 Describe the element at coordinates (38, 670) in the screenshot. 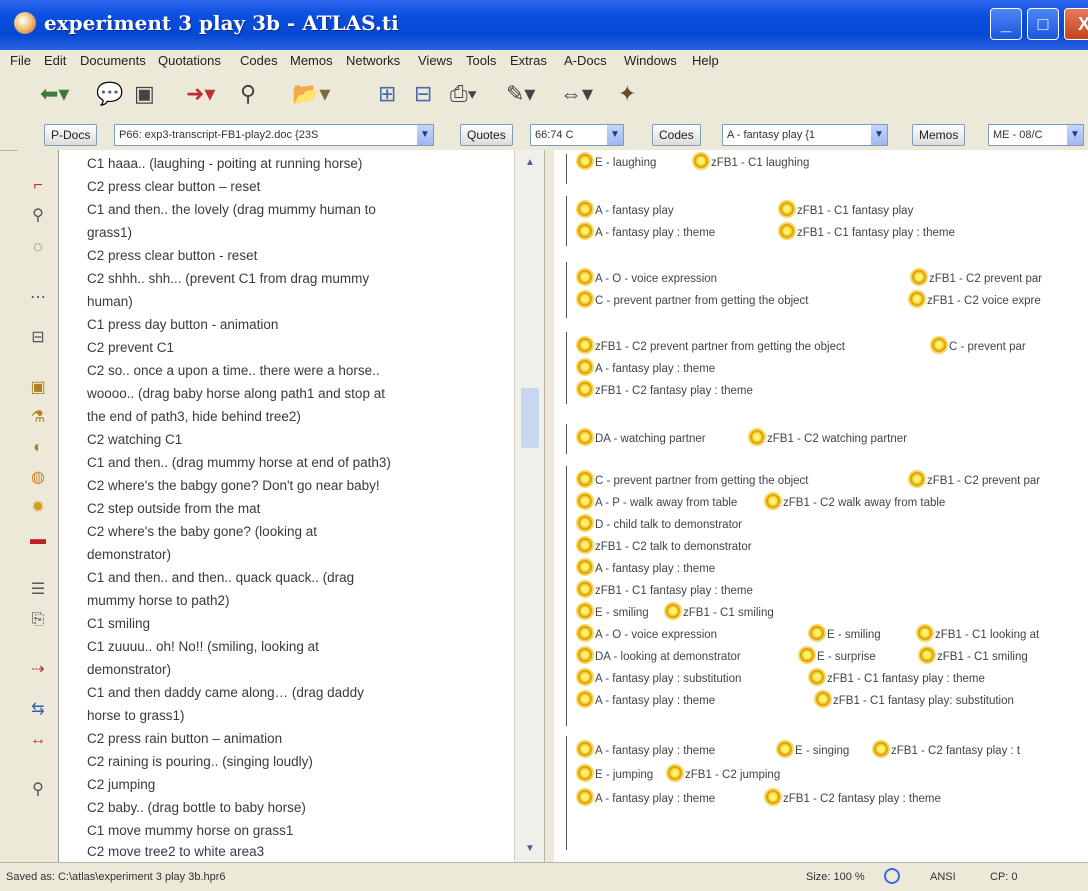

I see `link-quote-icon: ⇢` at that location.